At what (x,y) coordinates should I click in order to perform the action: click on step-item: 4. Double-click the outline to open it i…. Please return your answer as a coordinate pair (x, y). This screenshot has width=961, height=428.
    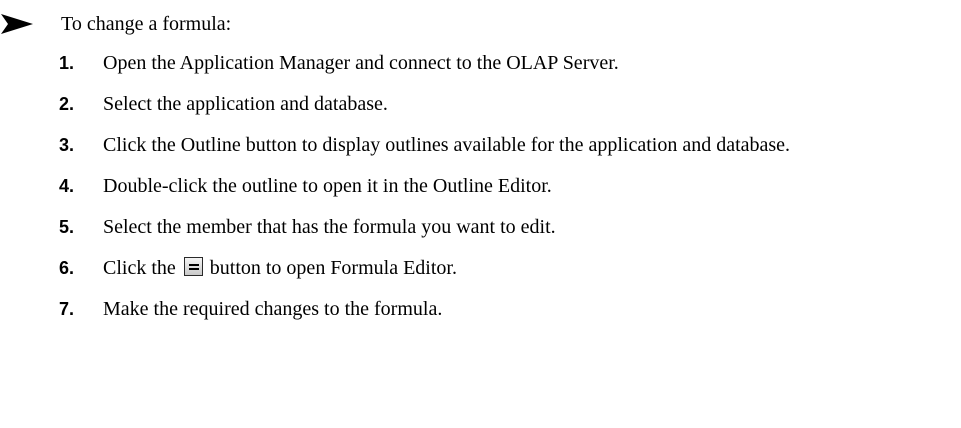
    Looking at the image, I should click on (504, 186).